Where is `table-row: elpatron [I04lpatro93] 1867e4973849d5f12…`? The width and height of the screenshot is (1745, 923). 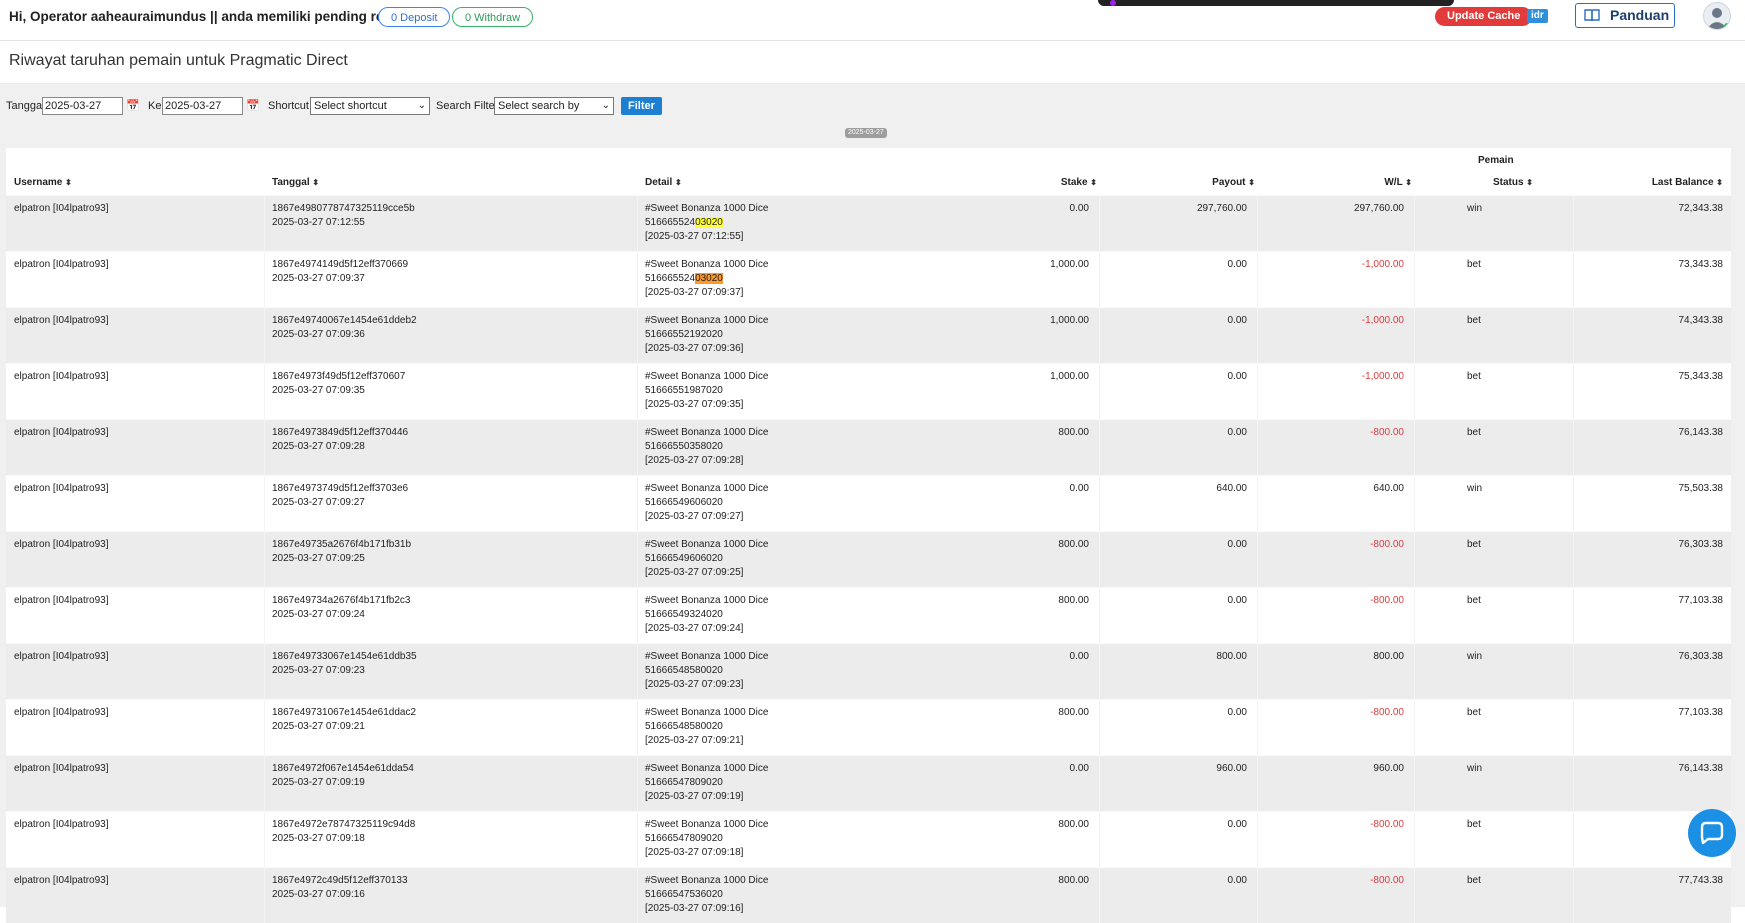 table-row: elpatron [I04lpatro93] 1867e4973849d5f12… is located at coordinates (868, 447).